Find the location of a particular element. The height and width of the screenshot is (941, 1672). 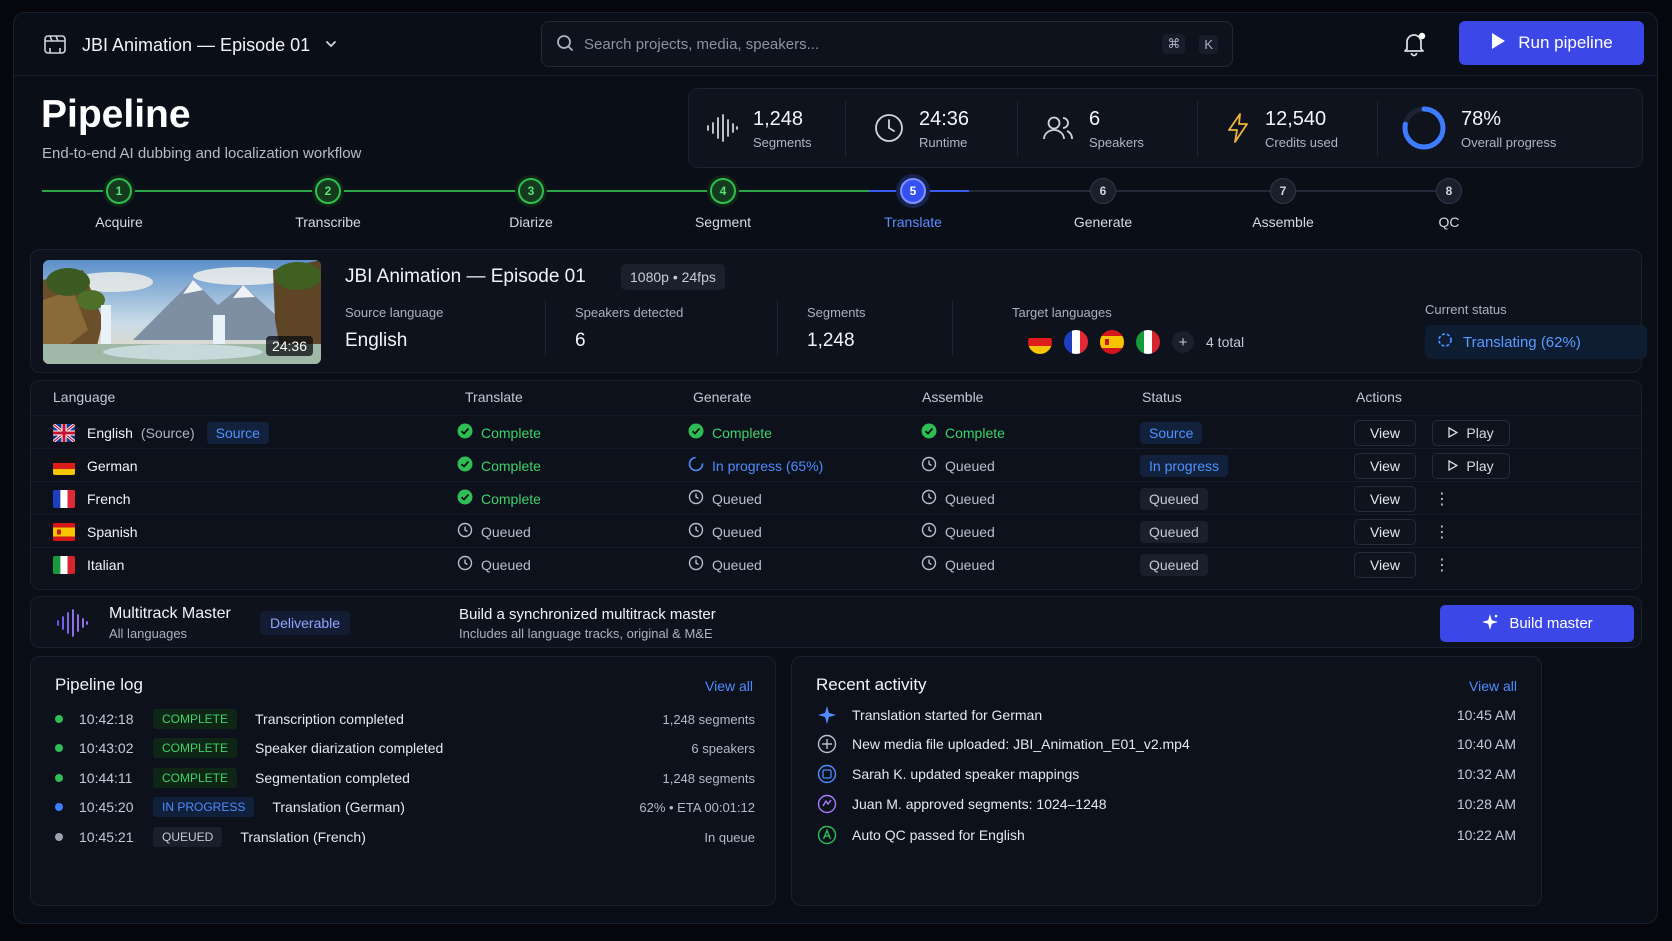

stat-segments: 1,248 Segments is located at coordinates (758, 129).